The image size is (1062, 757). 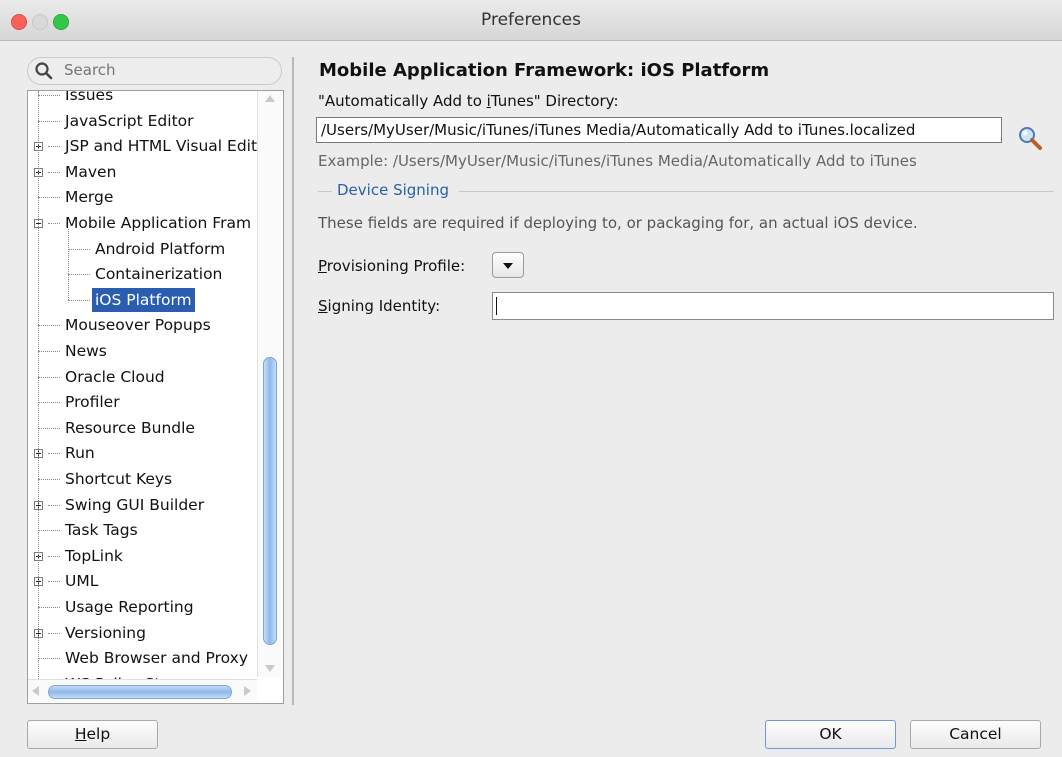 I want to click on tree-item: JavaScript Editor, so click(x=129, y=121).